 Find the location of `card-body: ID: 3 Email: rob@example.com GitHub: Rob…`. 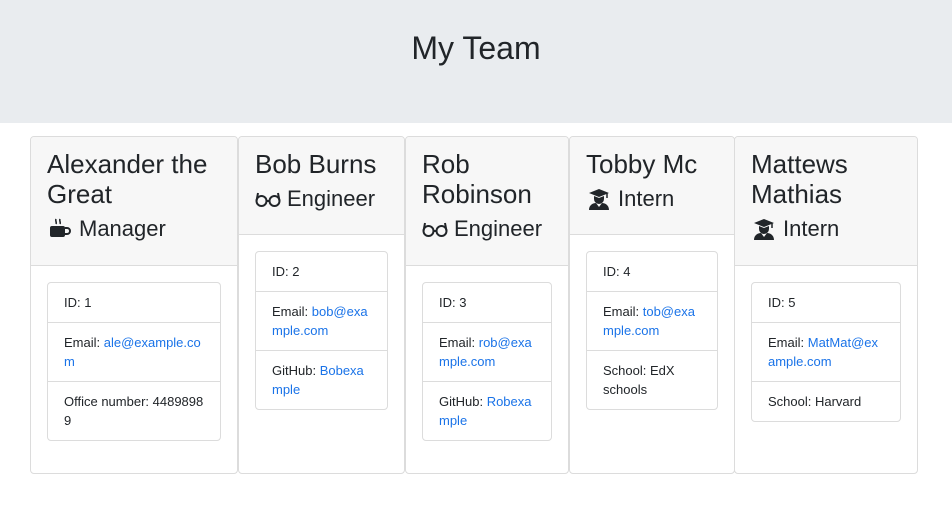

card-body: ID: 3 Email: rob@example.com GitHub: Rob… is located at coordinates (487, 361).